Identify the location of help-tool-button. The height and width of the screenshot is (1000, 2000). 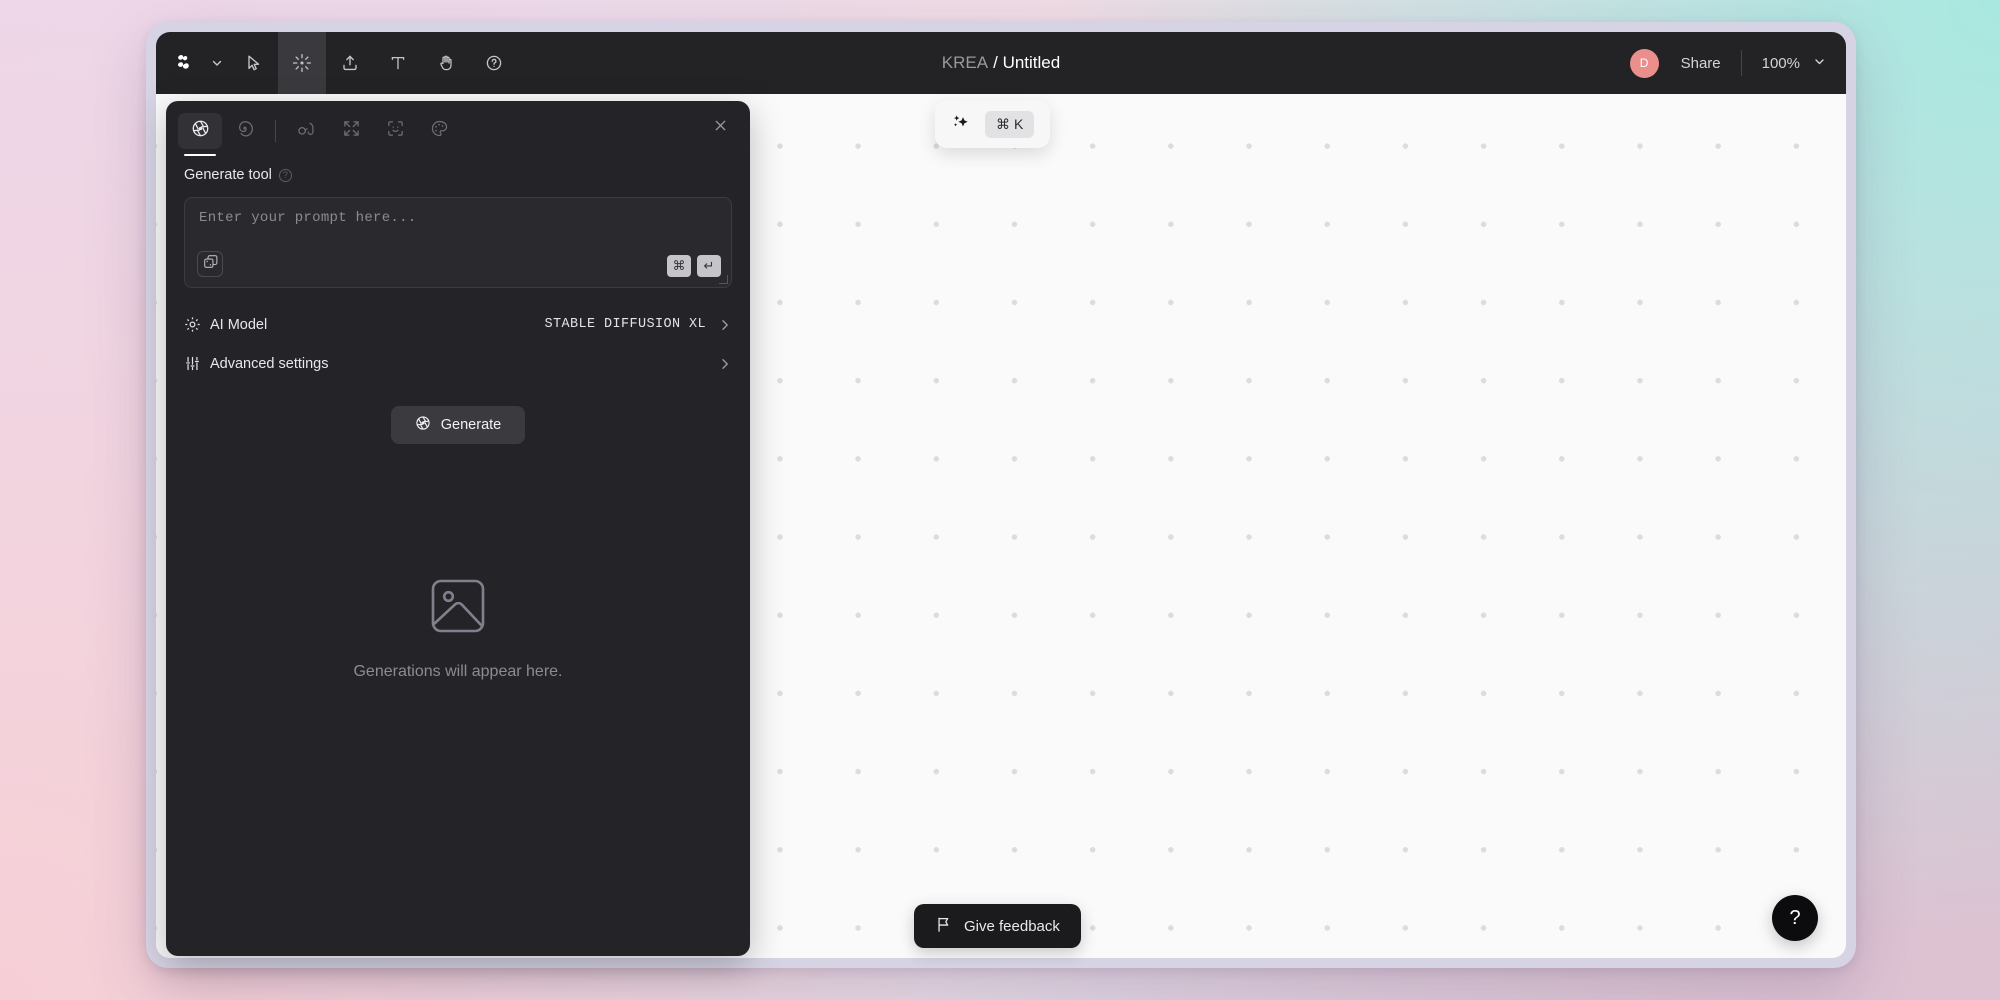
(494, 63).